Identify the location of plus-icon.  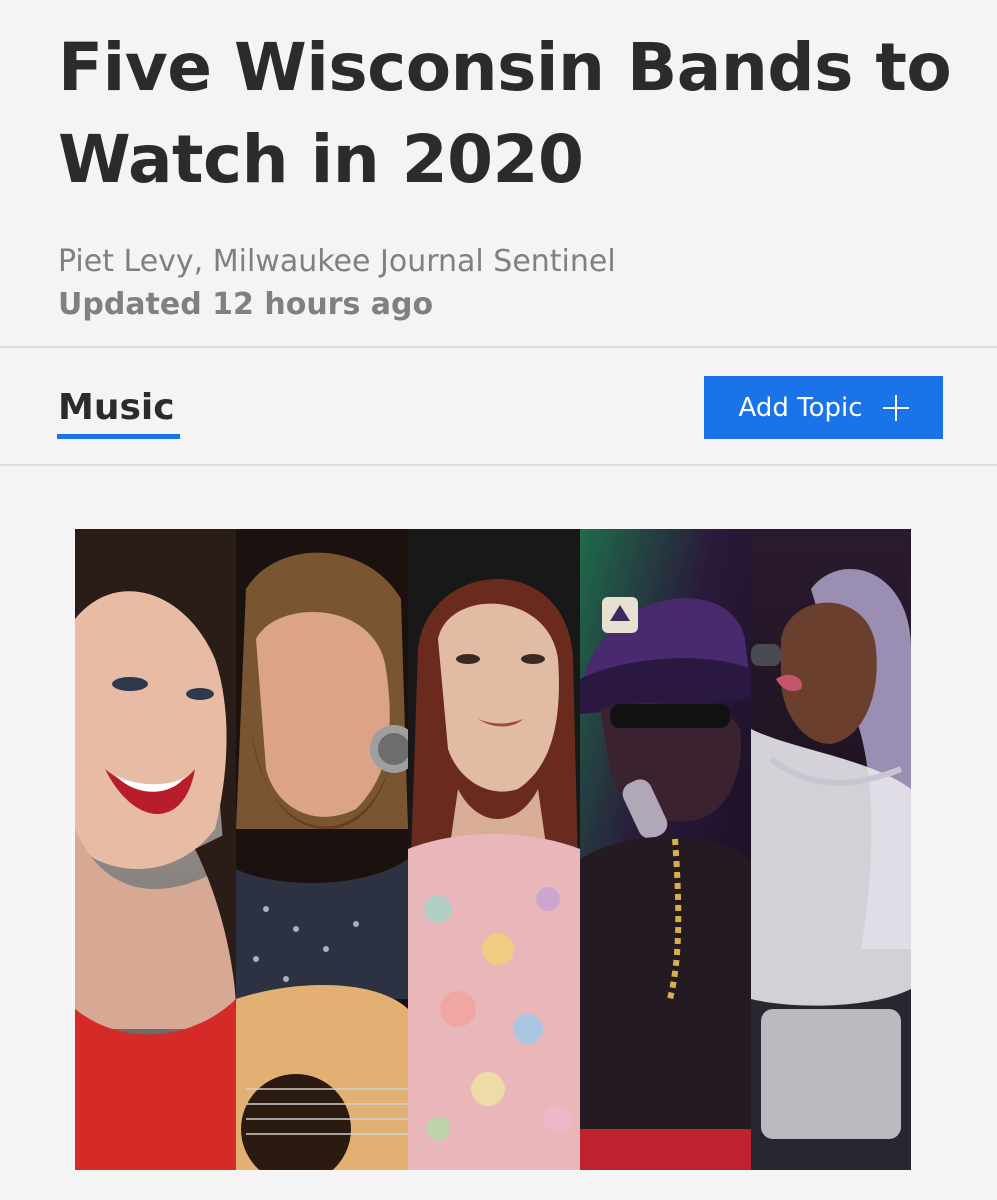
(895, 407).